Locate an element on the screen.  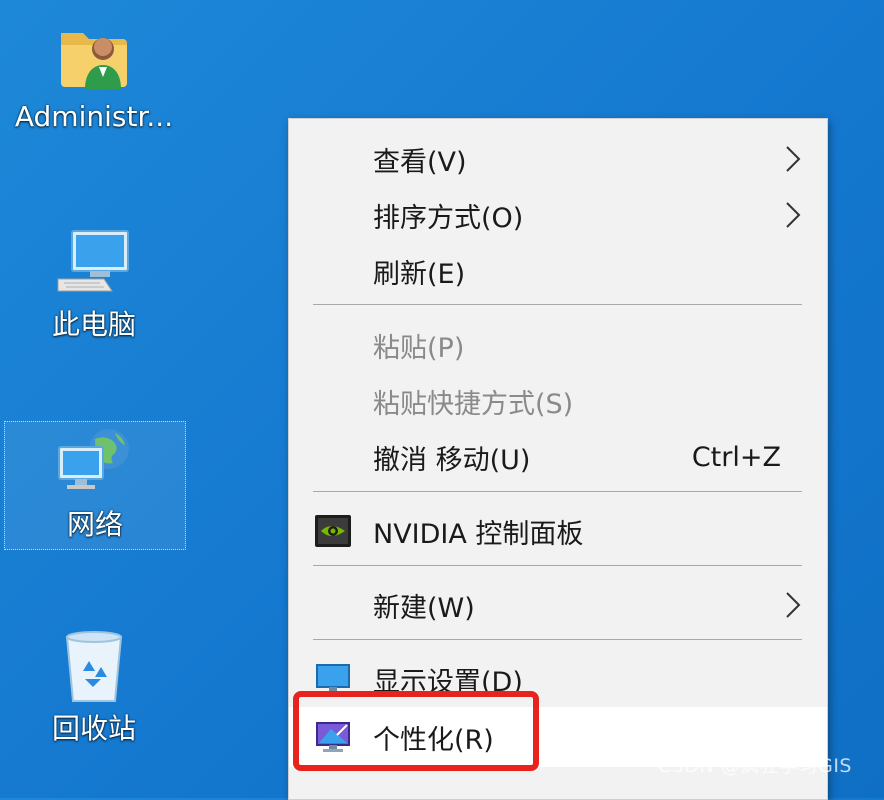
menu-item-label: 粘贴(P) is located at coordinates (419, 348).